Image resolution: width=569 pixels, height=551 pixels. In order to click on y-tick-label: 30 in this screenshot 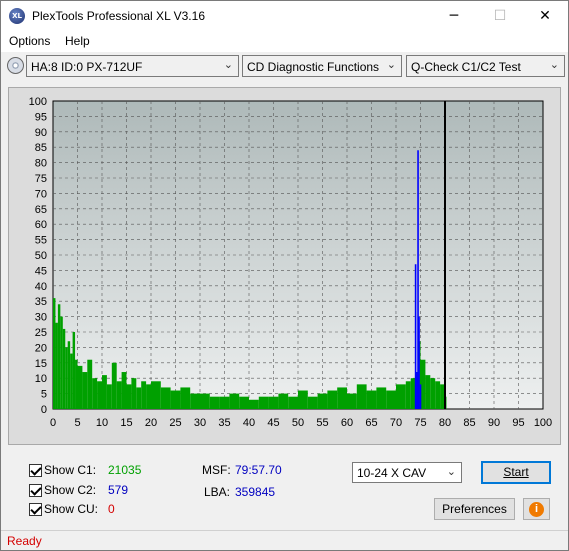, I will do `click(41, 318)`.